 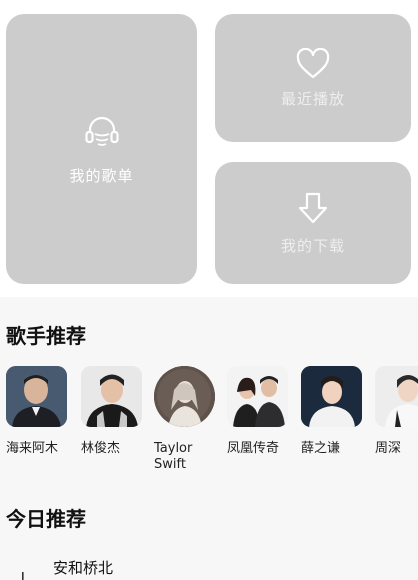 I want to click on singers-section-title: 歌手推荐, so click(x=46, y=336).